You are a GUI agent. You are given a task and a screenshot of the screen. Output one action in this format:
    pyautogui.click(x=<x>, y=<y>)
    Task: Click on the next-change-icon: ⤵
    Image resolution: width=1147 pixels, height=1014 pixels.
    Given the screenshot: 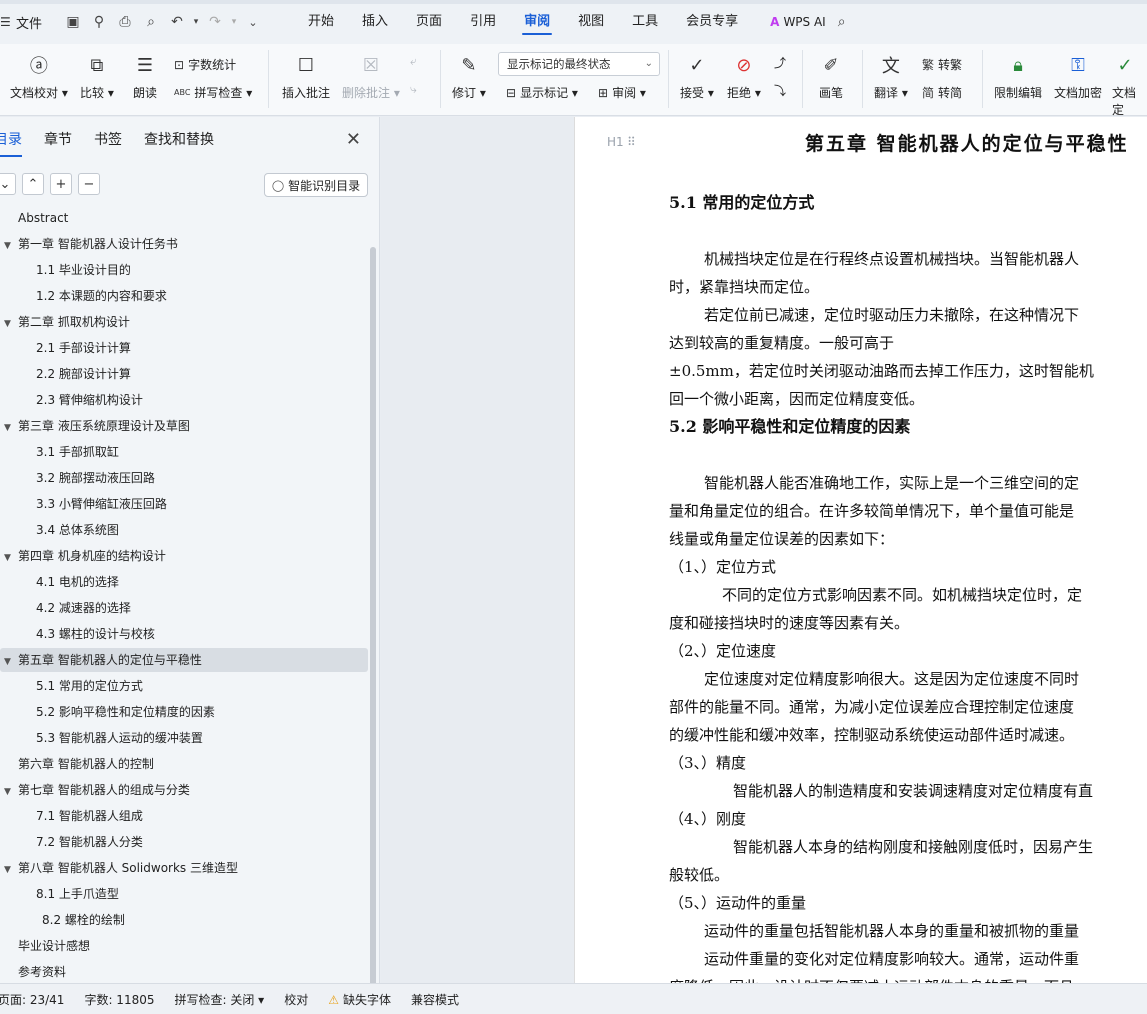 What is the action you would take?
    pyautogui.click(x=780, y=90)
    